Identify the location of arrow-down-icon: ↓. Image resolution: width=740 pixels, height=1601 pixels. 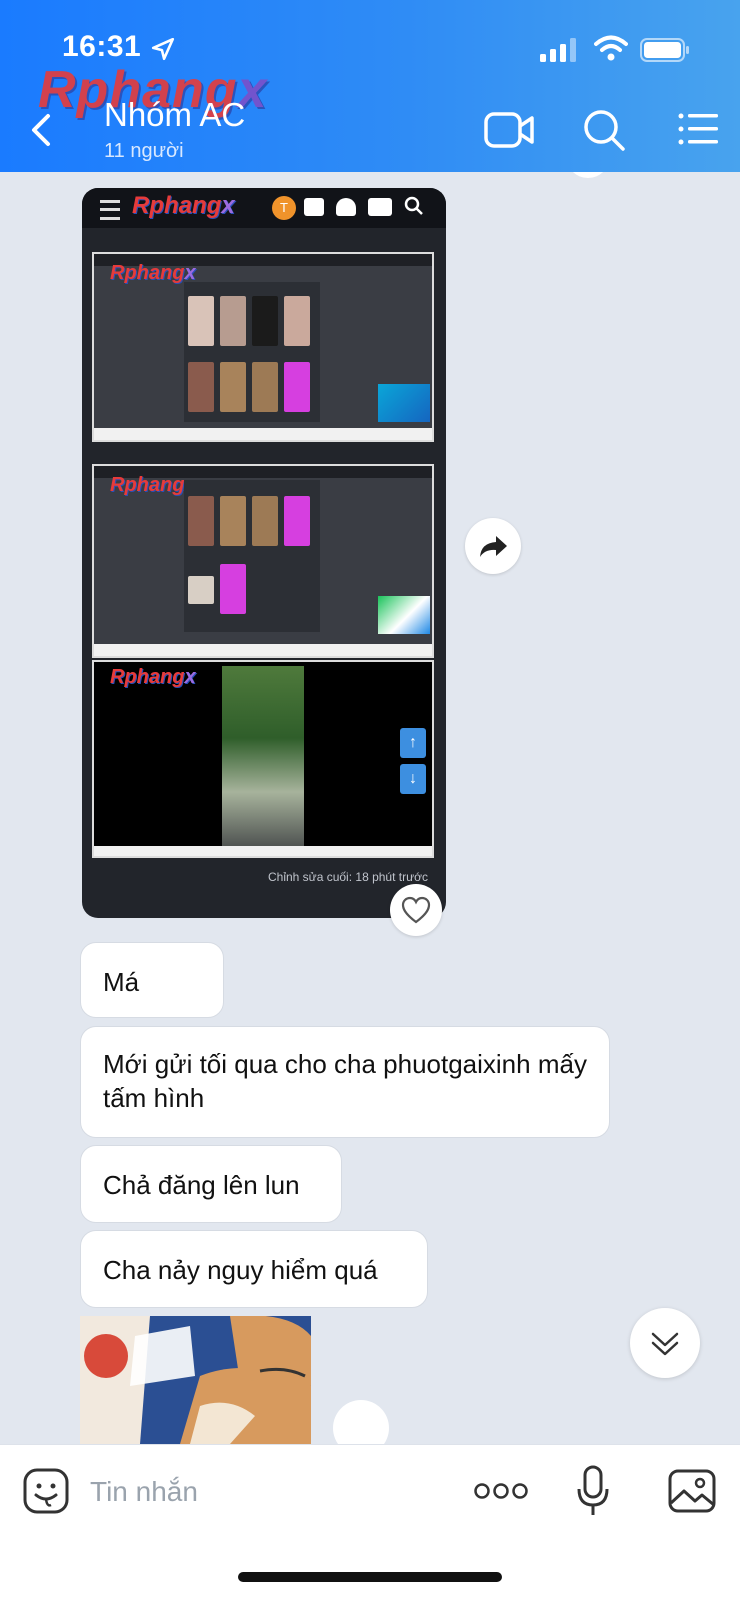
(413, 779).